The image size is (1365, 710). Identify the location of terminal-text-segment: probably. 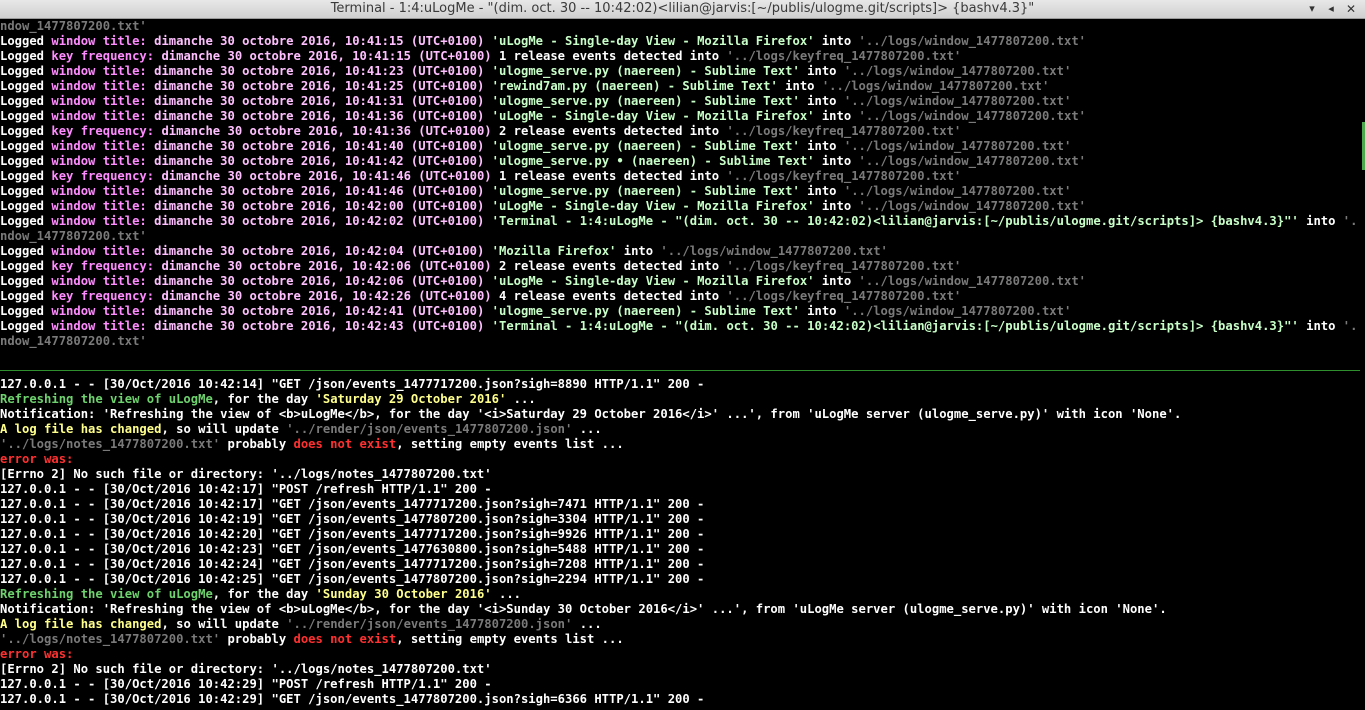
(257, 444).